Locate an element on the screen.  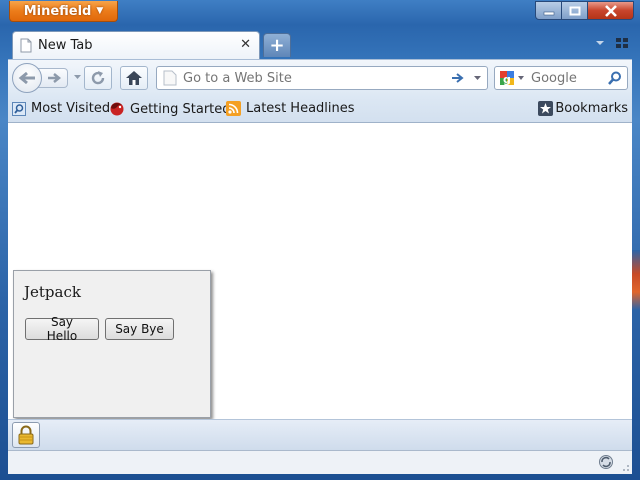
app-menu-button: Minefield ▼ is located at coordinates (63, 11).